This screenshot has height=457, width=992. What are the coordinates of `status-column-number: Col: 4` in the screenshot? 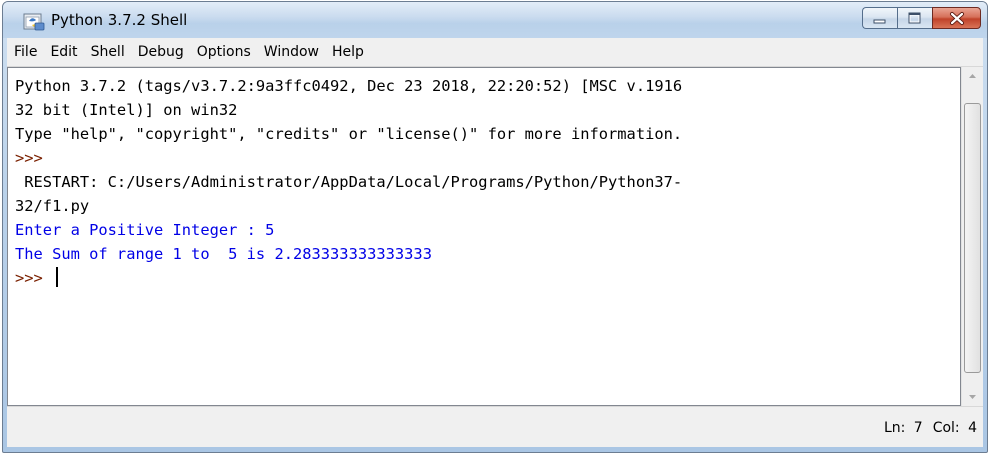 It's located at (954, 428).